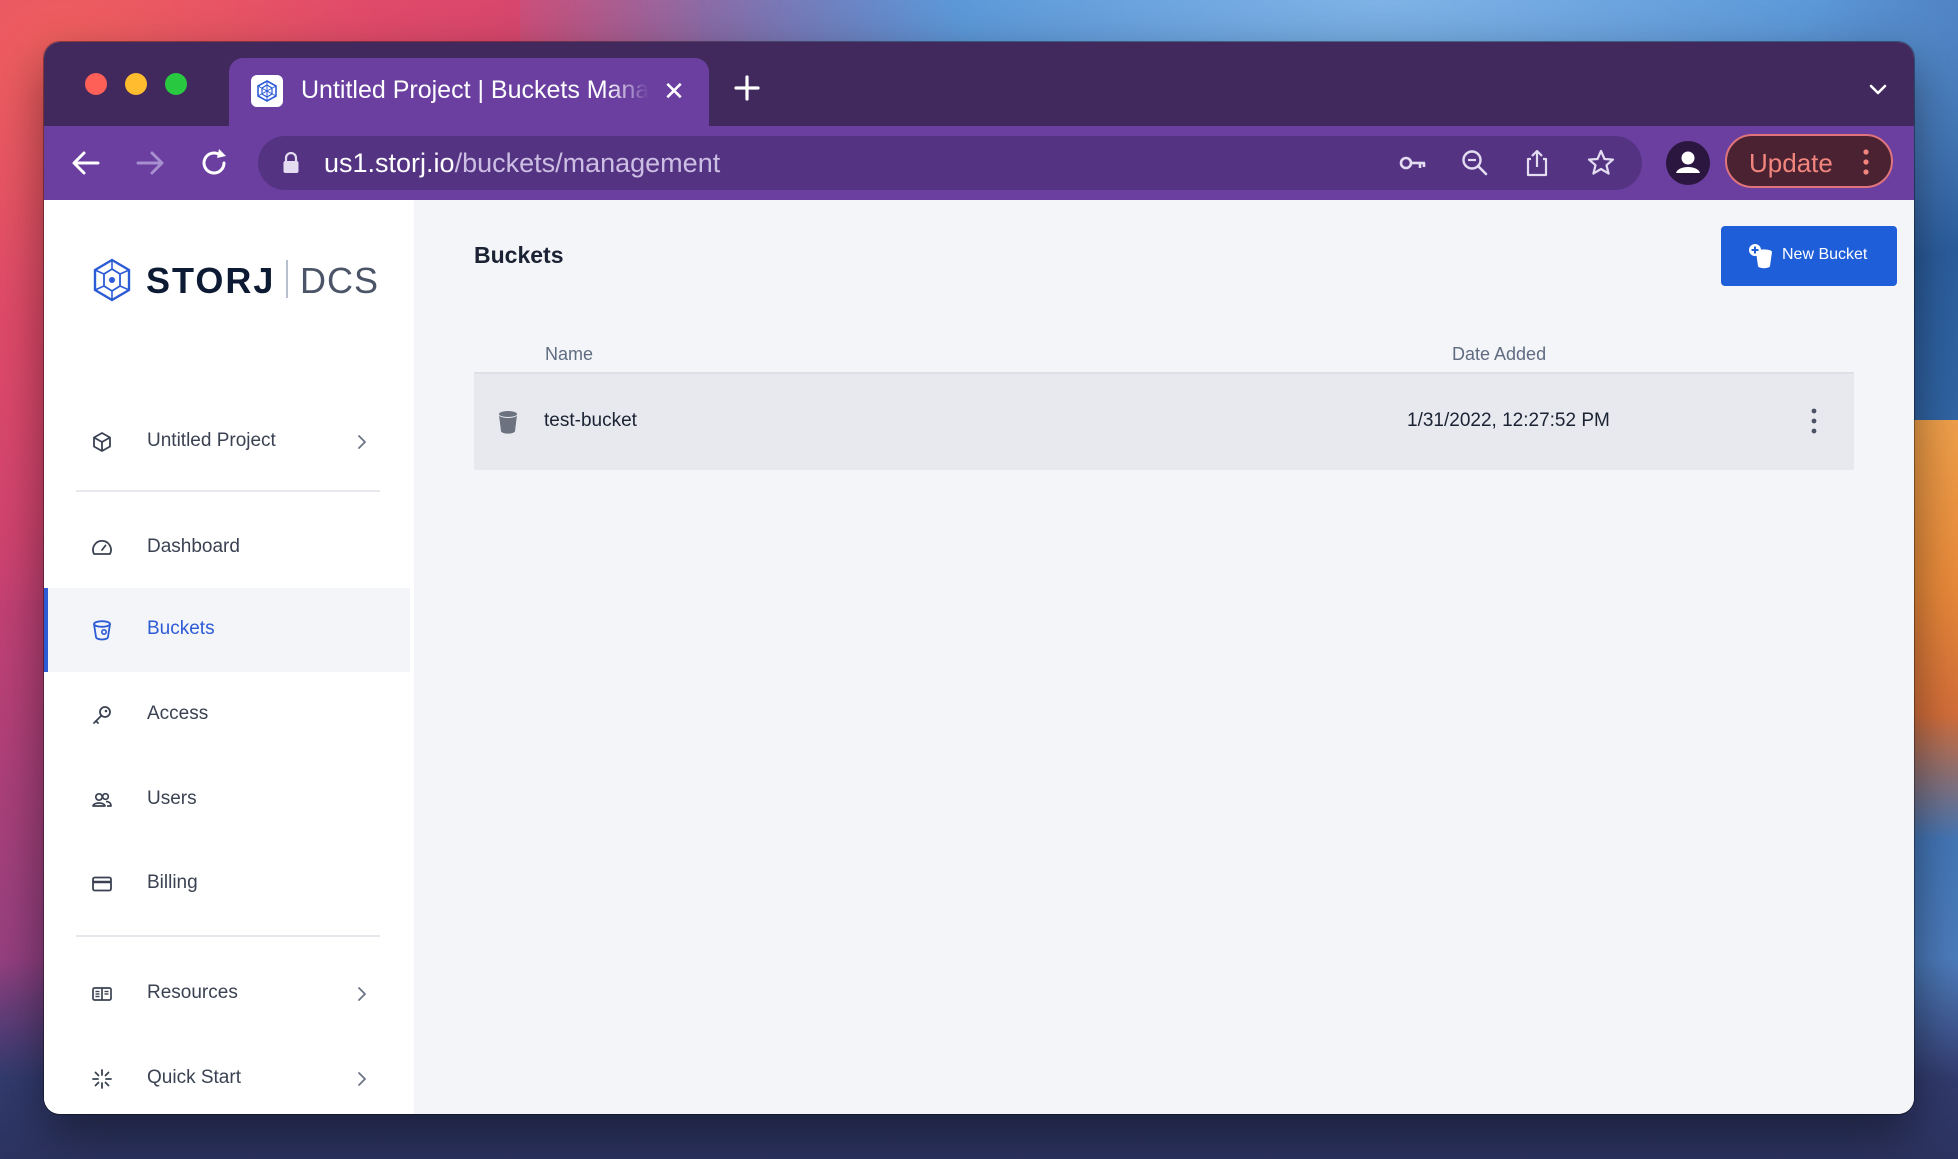  What do you see at coordinates (102, 884) in the screenshot?
I see `credit-card-icon` at bounding box center [102, 884].